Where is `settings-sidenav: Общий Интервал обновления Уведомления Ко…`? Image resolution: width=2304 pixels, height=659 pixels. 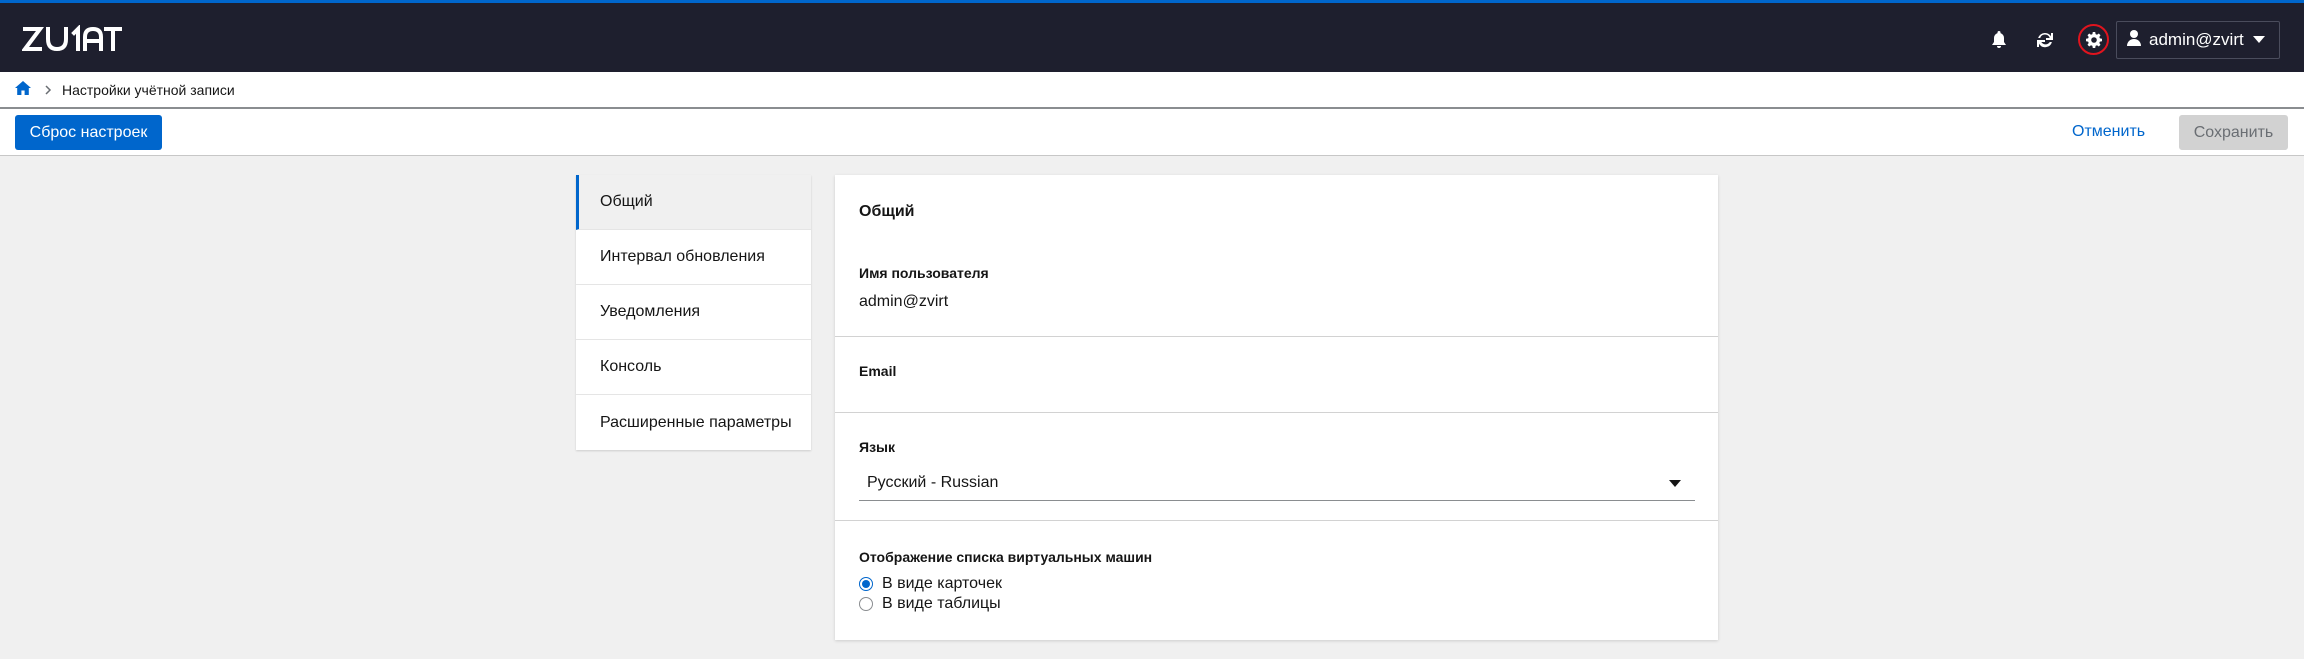
settings-sidenav: Общий Интервал обновления Уведомления Ко… is located at coordinates (693, 312).